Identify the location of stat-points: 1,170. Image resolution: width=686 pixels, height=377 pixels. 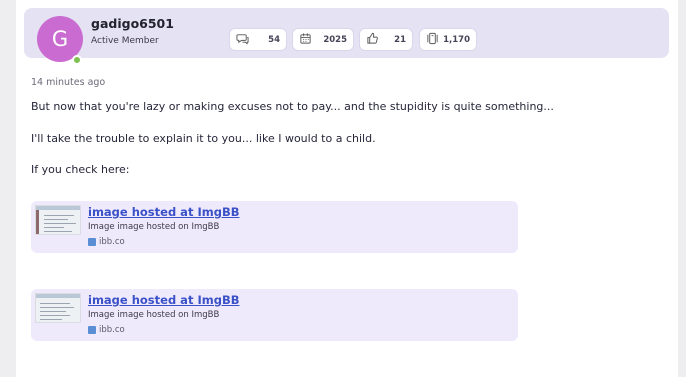
(448, 39).